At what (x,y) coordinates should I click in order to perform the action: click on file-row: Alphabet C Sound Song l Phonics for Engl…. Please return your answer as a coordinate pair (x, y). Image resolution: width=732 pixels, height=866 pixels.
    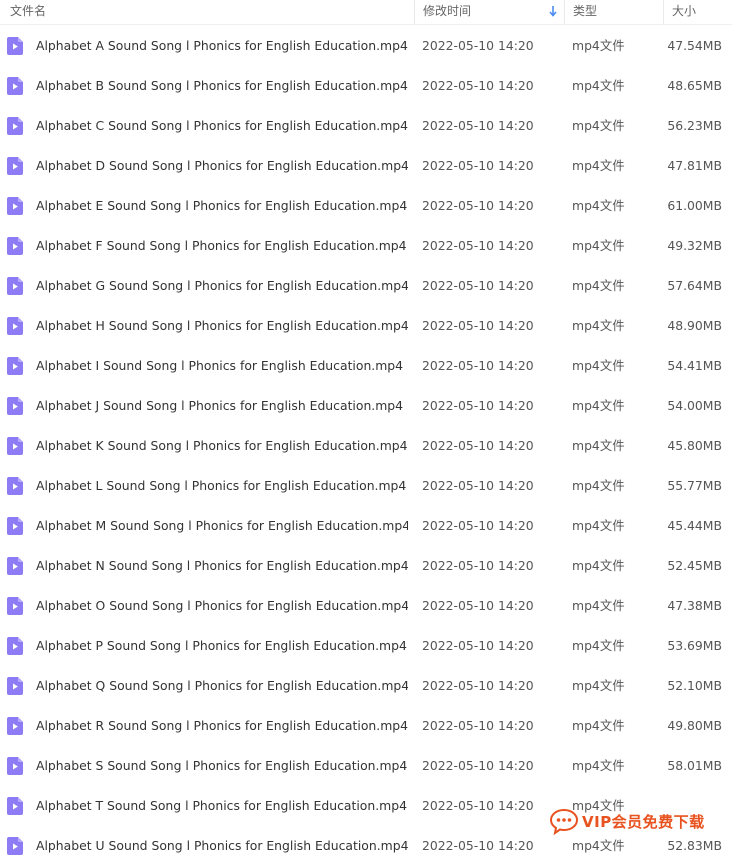
    Looking at the image, I should click on (366, 126).